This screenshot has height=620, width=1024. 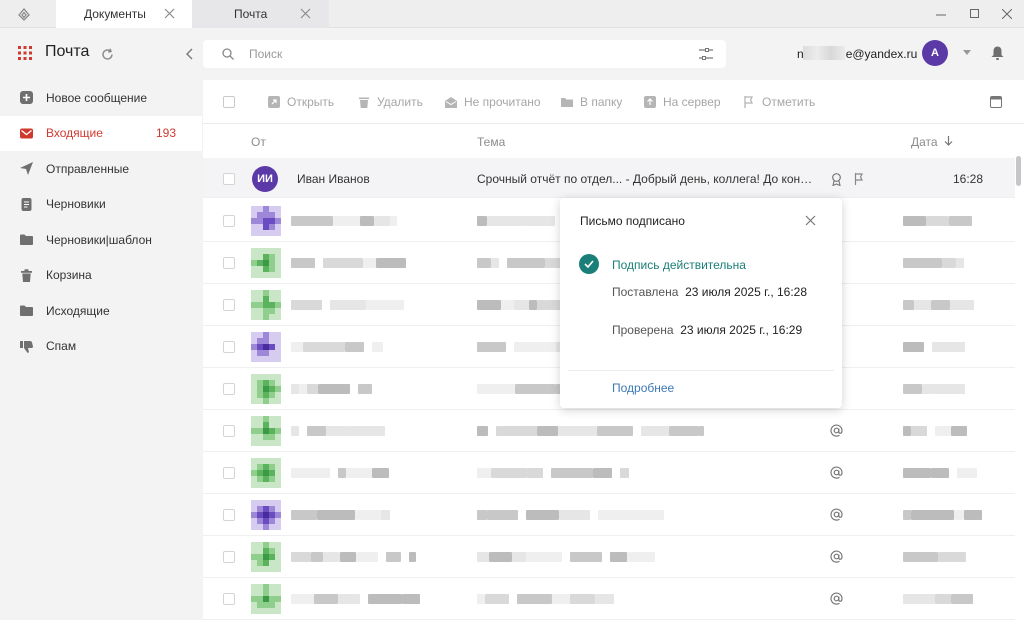 I want to click on sidebar-item-label: Корзина, so click(x=69, y=275).